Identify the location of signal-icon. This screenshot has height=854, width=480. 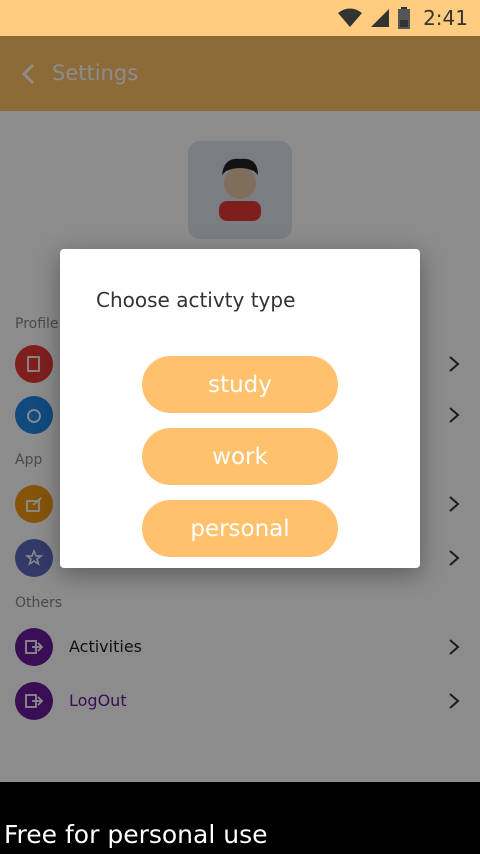
(380, 18).